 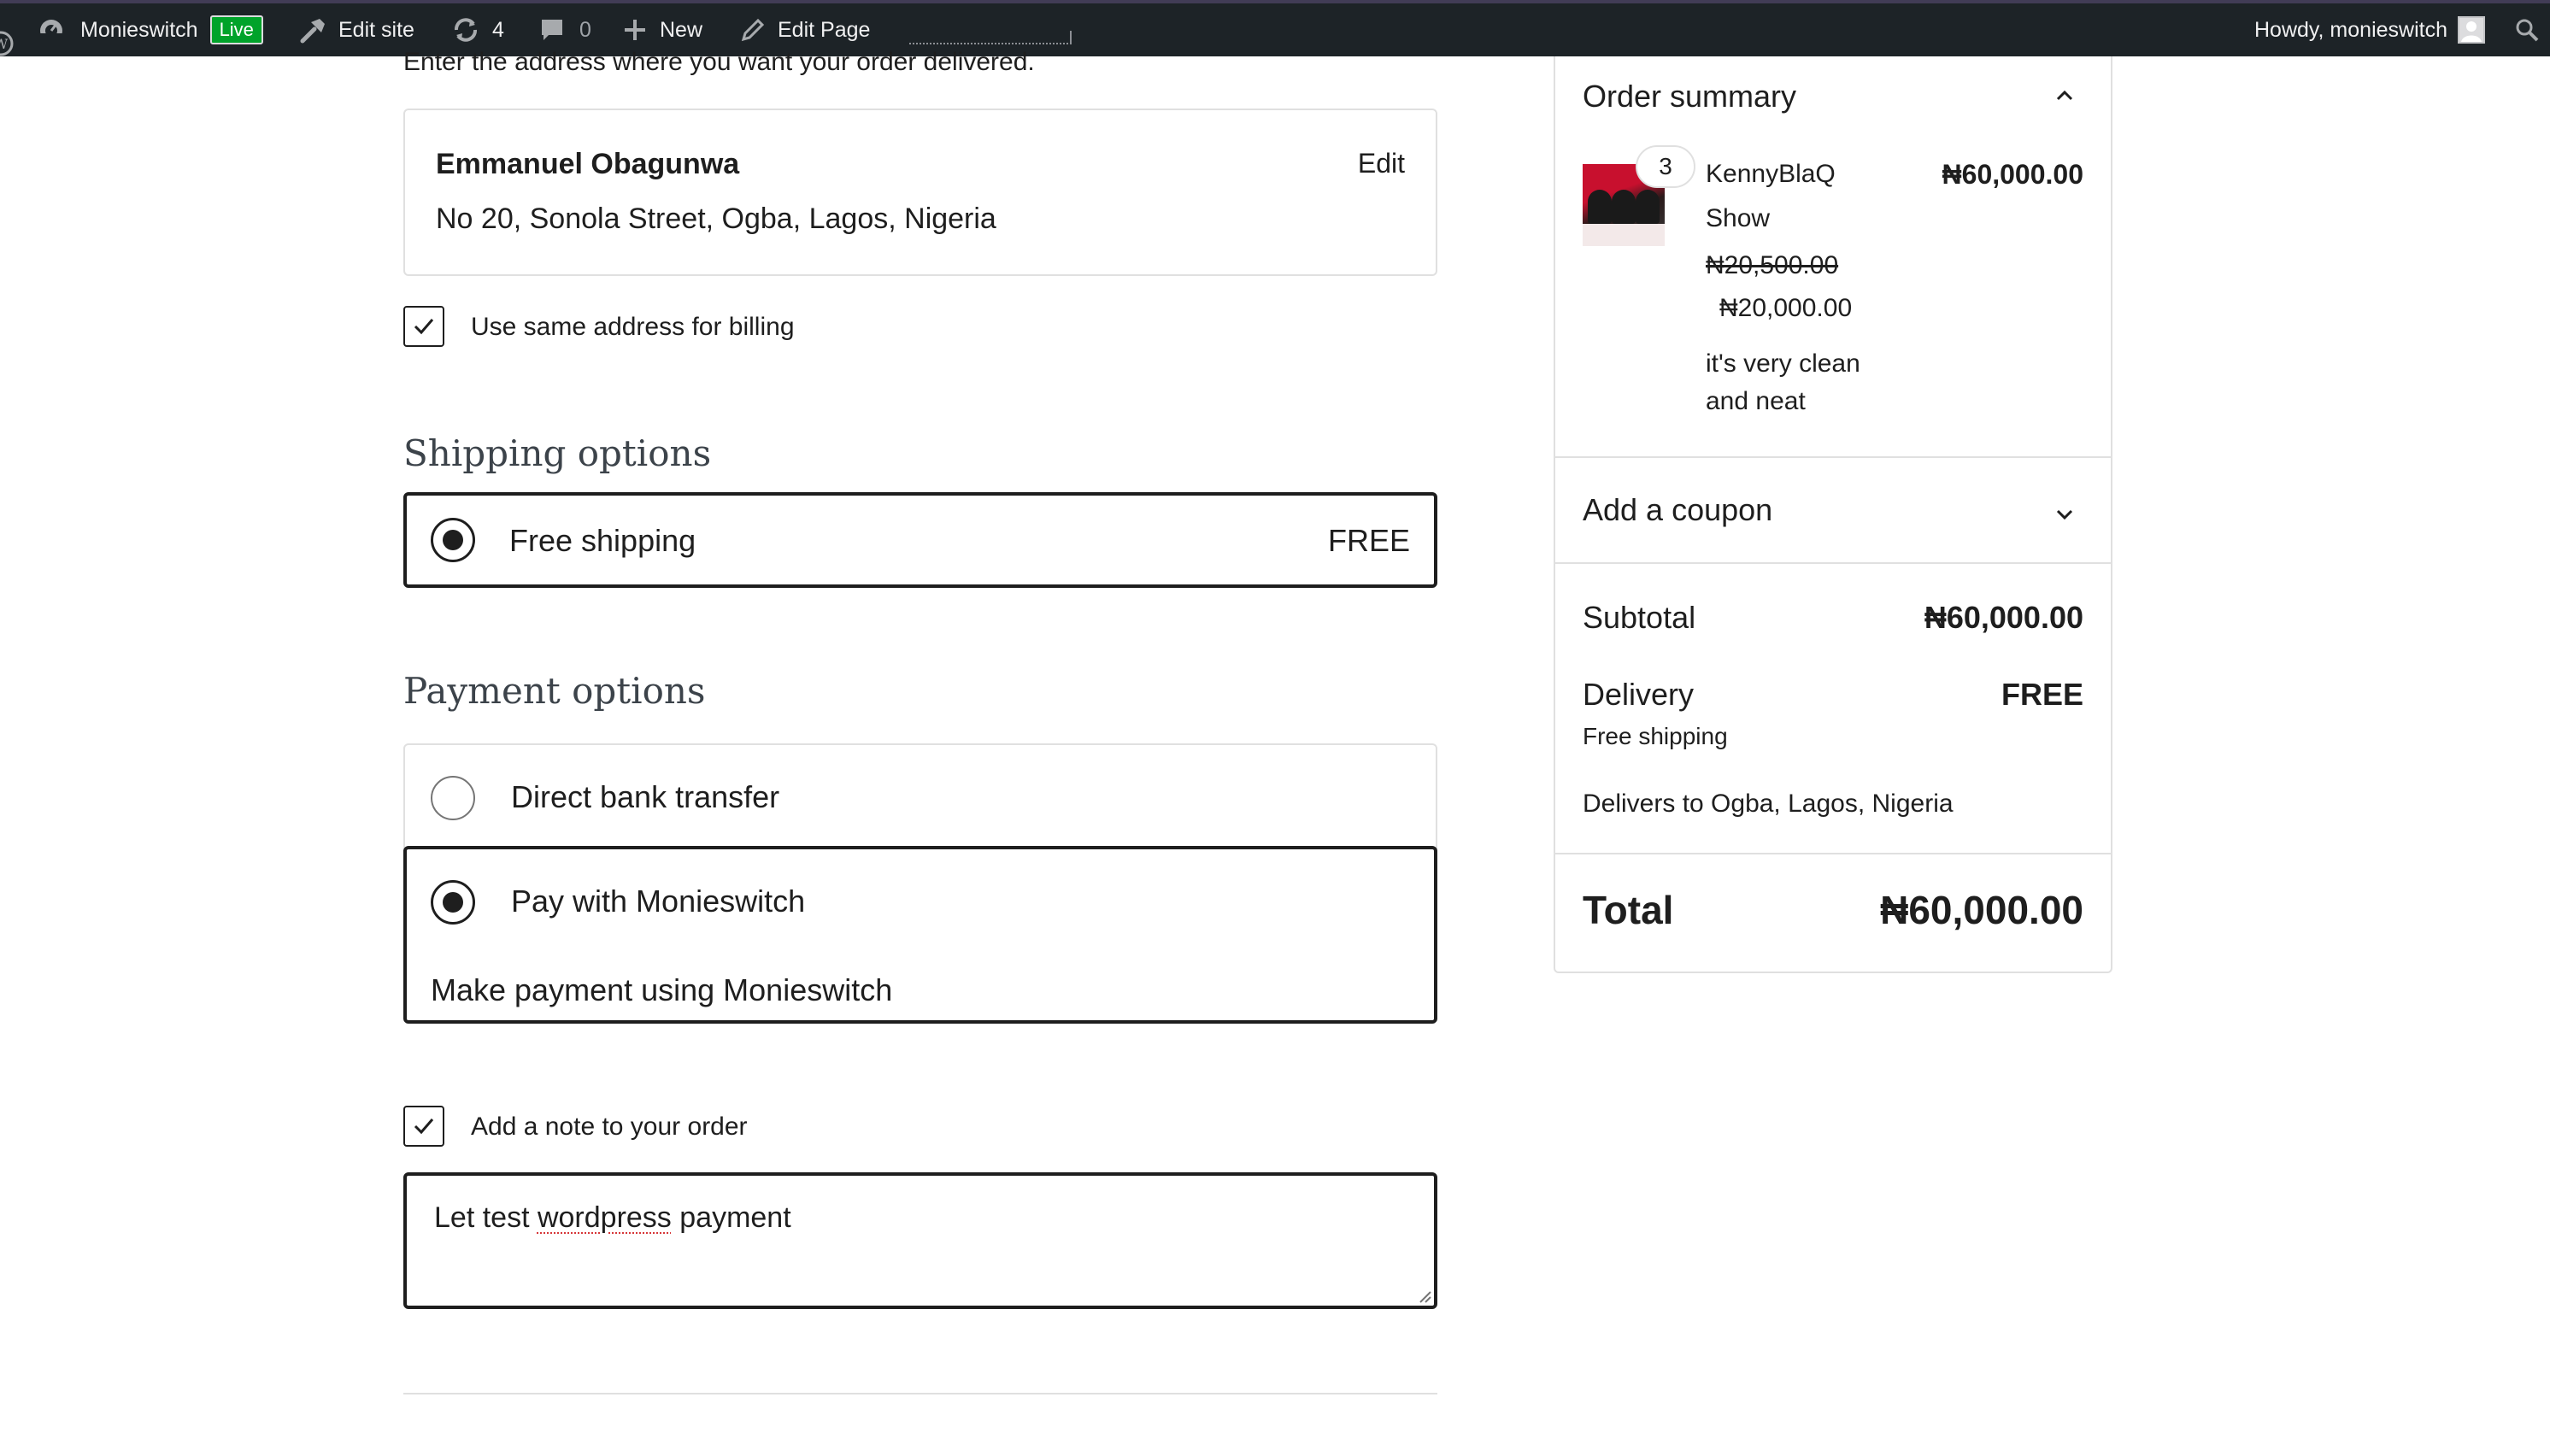 I want to click on order-summary-title: Order summary, so click(x=1689, y=97).